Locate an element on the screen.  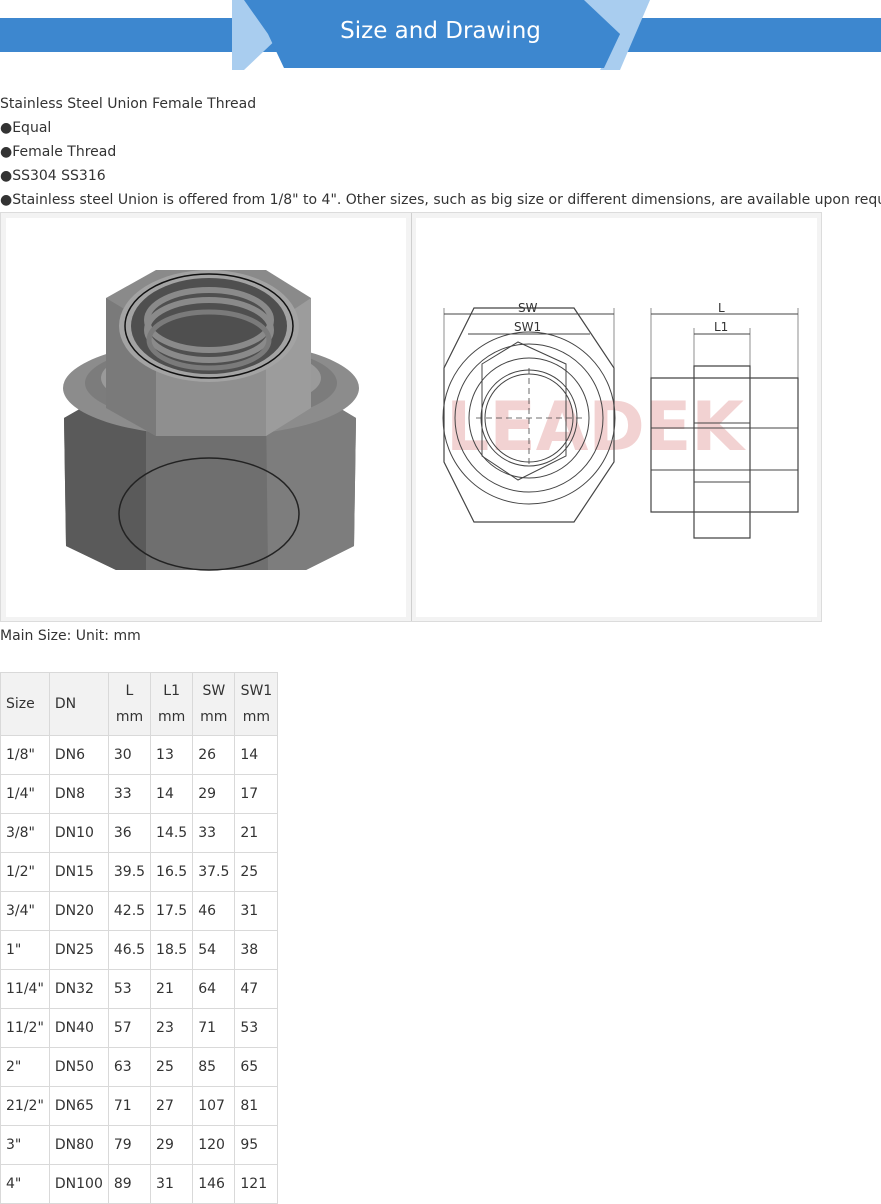
table-cell: DN80 is located at coordinates (78, 1145).